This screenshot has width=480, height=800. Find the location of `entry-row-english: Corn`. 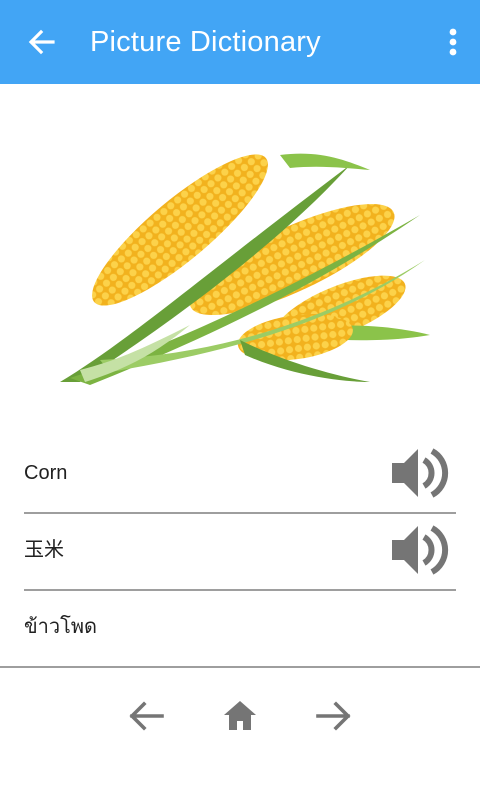

entry-row-english: Corn is located at coordinates (240, 474).